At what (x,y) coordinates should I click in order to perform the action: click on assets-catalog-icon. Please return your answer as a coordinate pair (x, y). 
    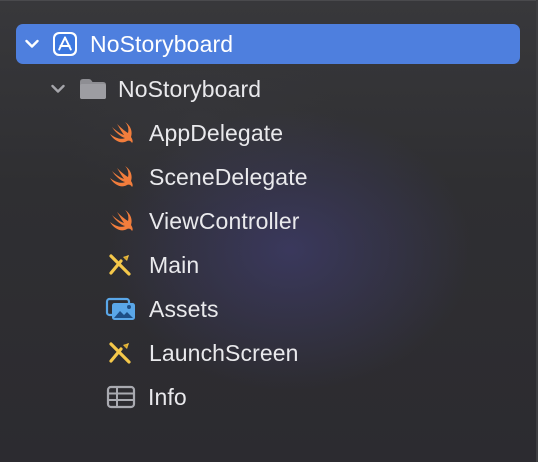
    Looking at the image, I should click on (121, 309).